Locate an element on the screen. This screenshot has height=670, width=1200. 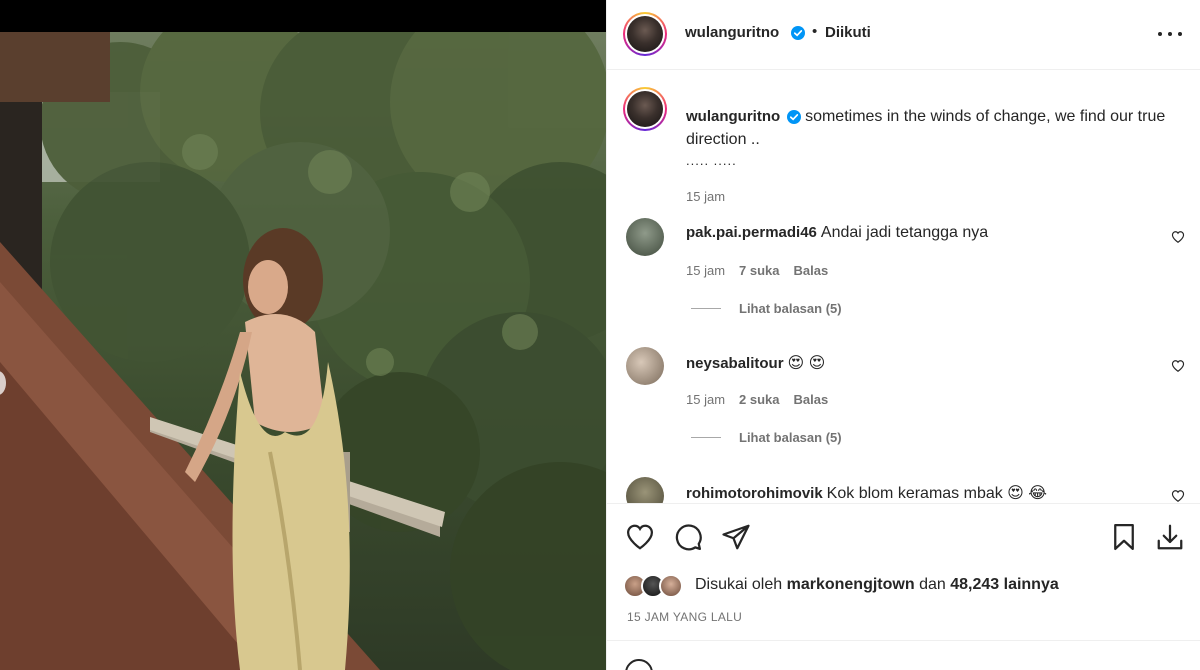
comment-likes: 2 suka is located at coordinates (759, 399).